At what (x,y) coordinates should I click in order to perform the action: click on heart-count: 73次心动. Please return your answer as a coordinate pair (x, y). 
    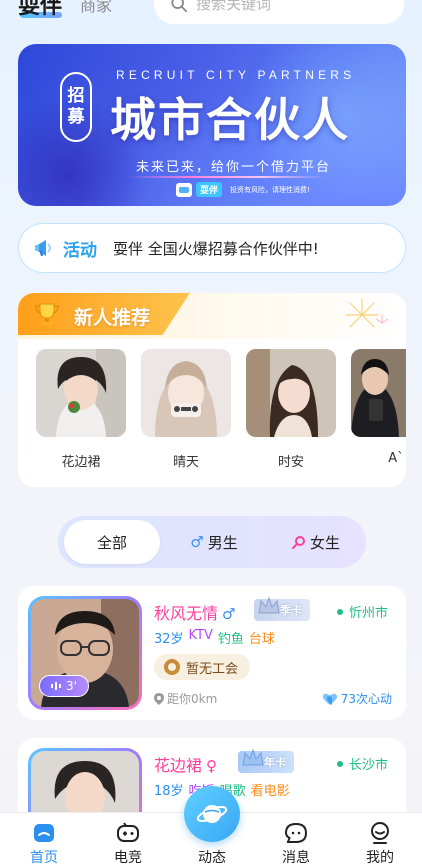
    Looking at the image, I should click on (357, 698).